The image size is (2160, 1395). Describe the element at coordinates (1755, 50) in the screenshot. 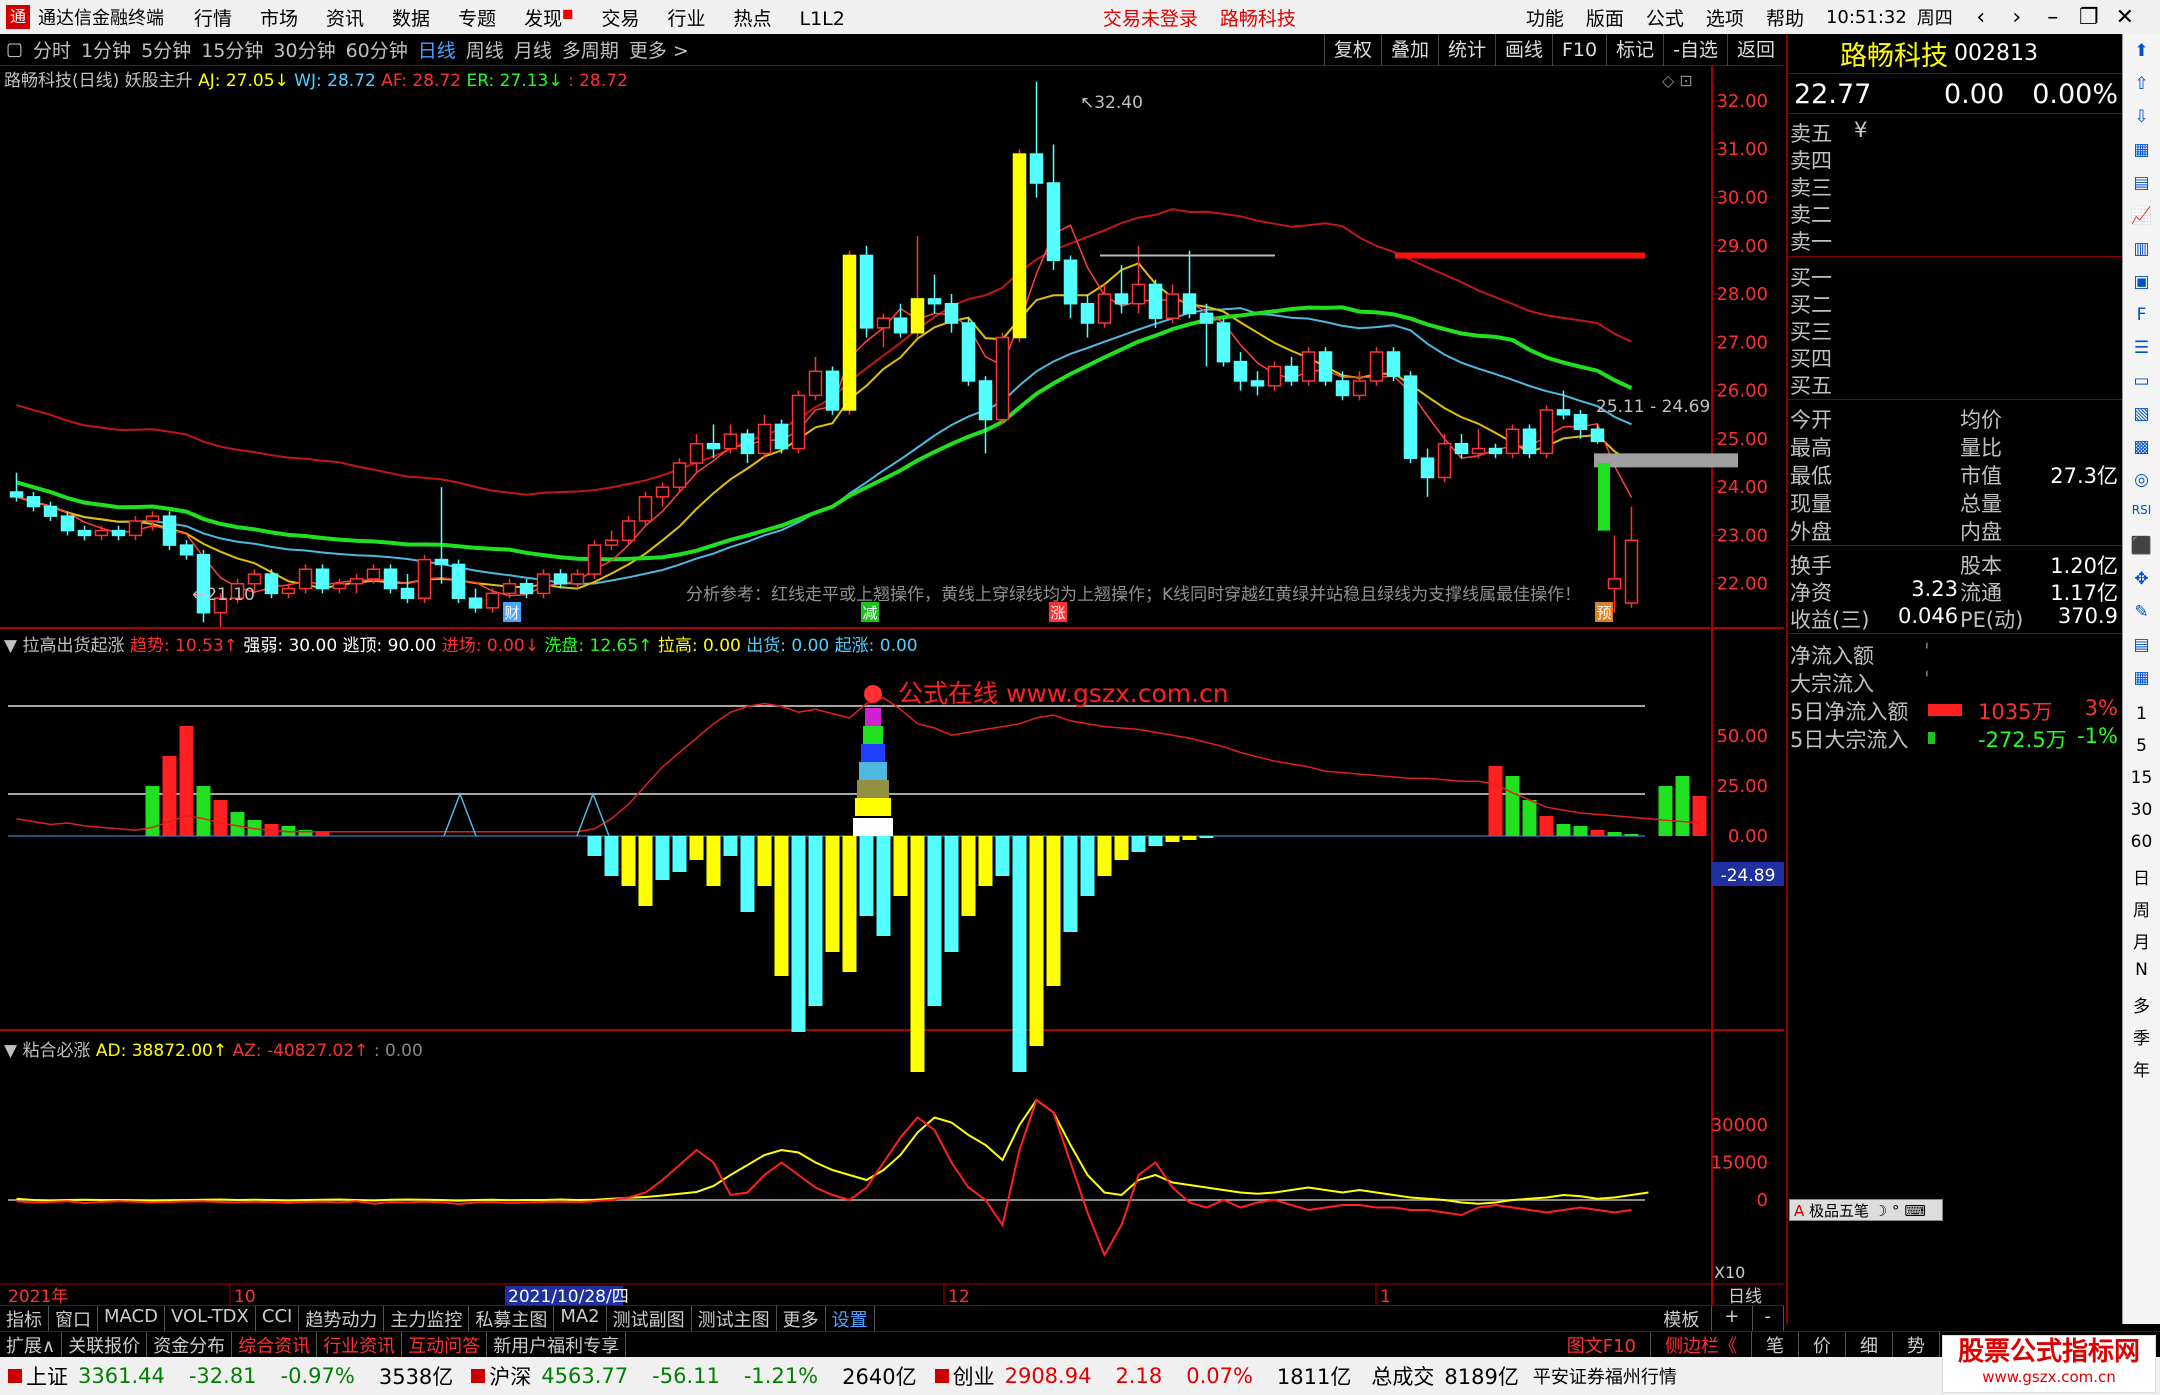

I see `tool-7: 返回` at that location.